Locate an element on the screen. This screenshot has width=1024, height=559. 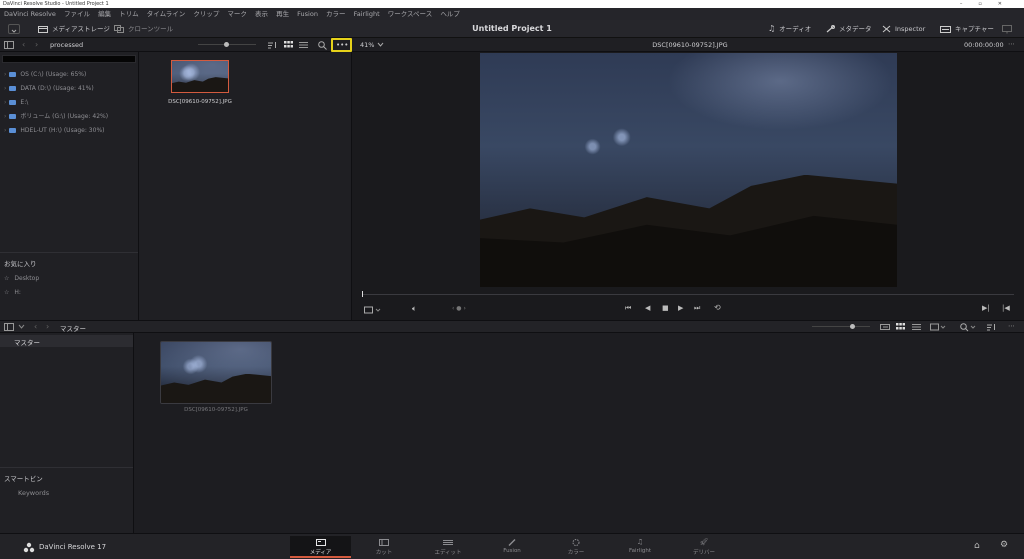
minimize-icon: – is located at coordinates (969, 4).